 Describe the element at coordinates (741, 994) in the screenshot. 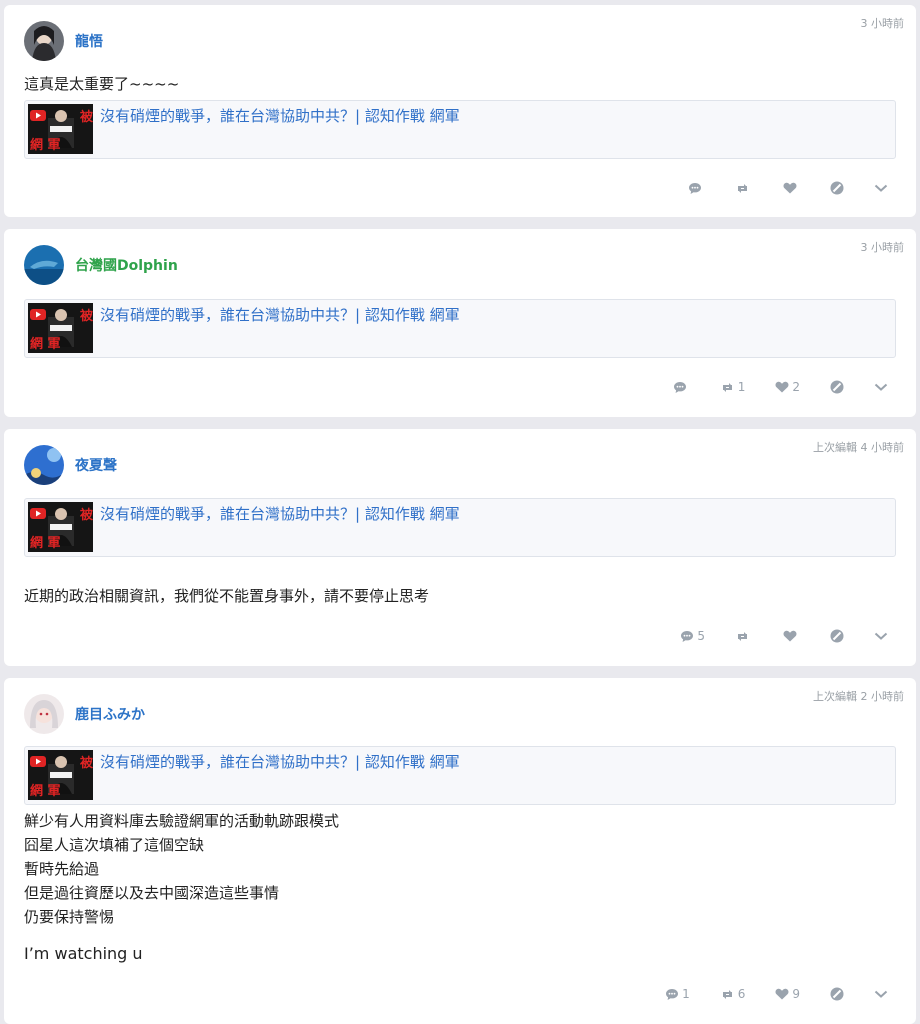

I see `repost-count: 6` at that location.